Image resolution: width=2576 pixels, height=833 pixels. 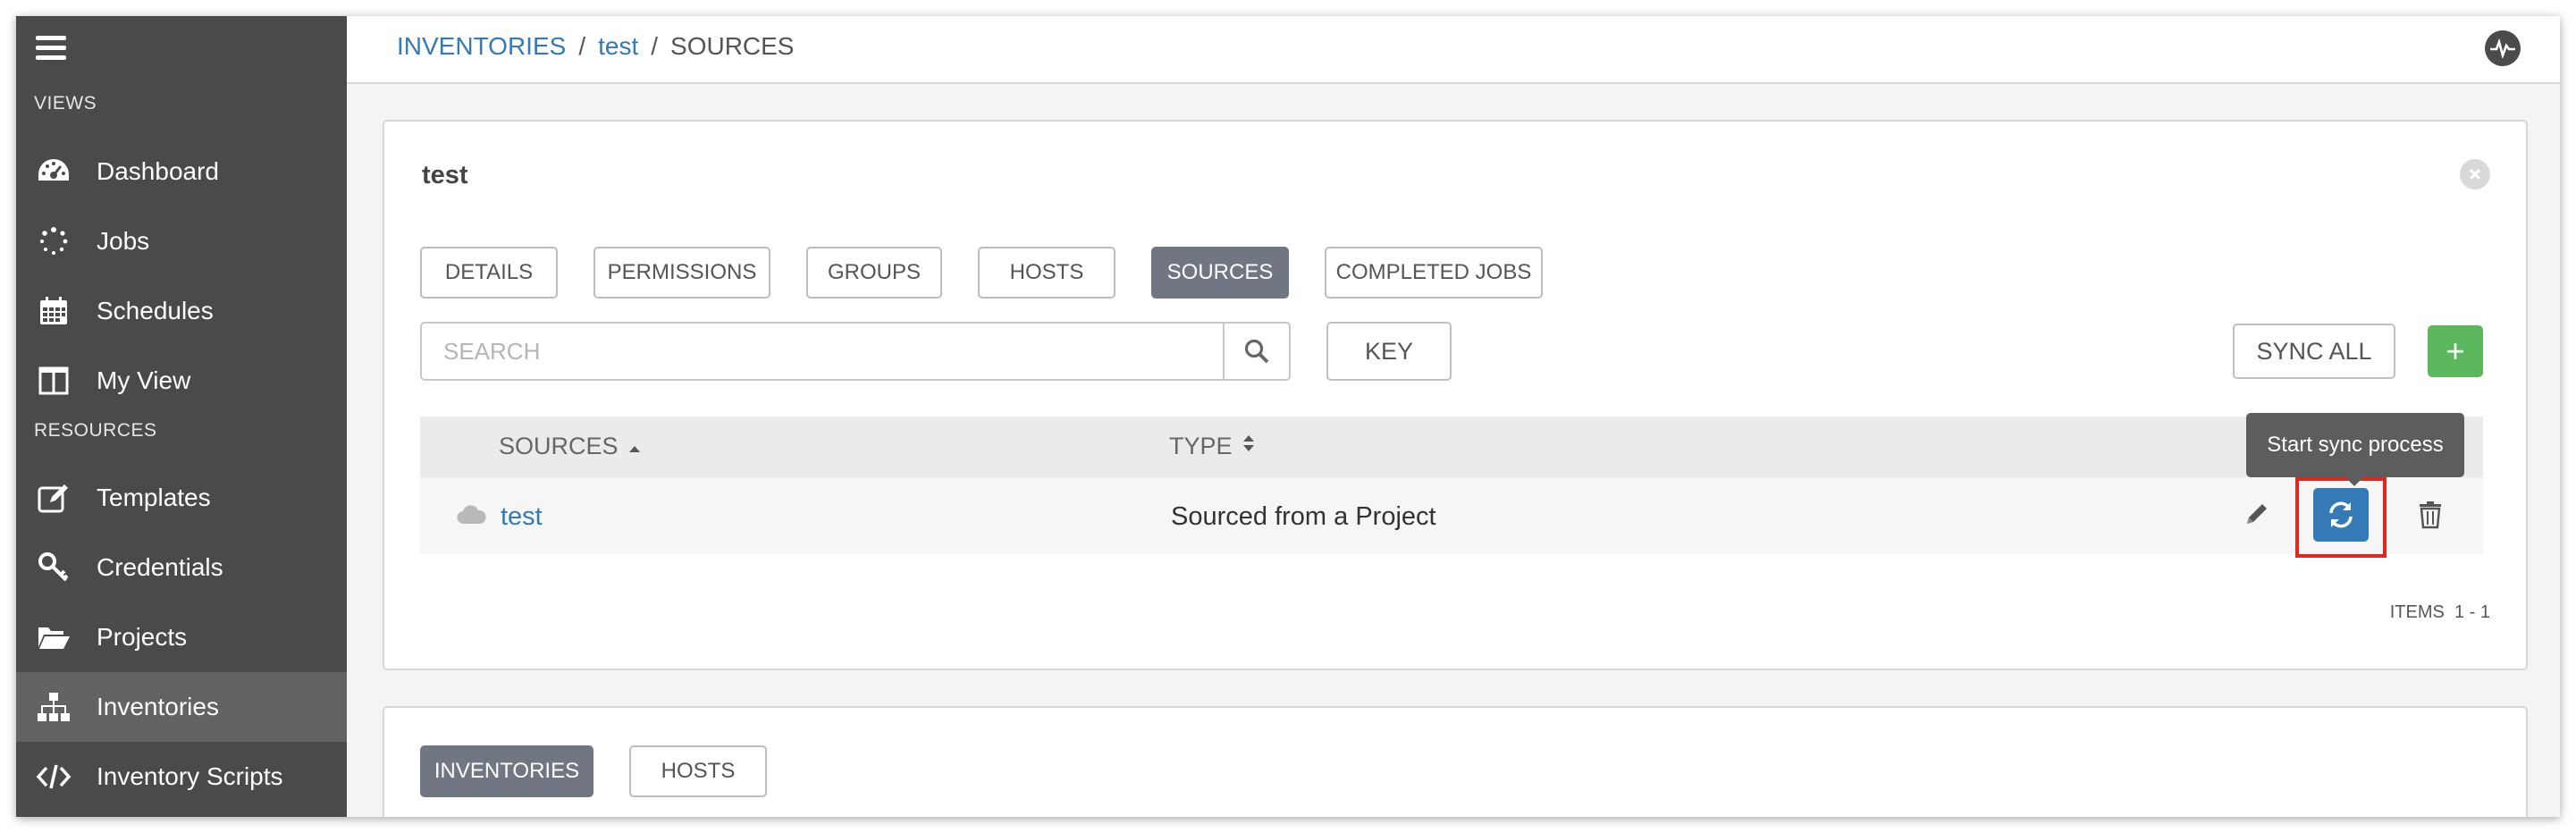 I want to click on breadcrumb-inventories-link: INVENTORIES, so click(x=482, y=46).